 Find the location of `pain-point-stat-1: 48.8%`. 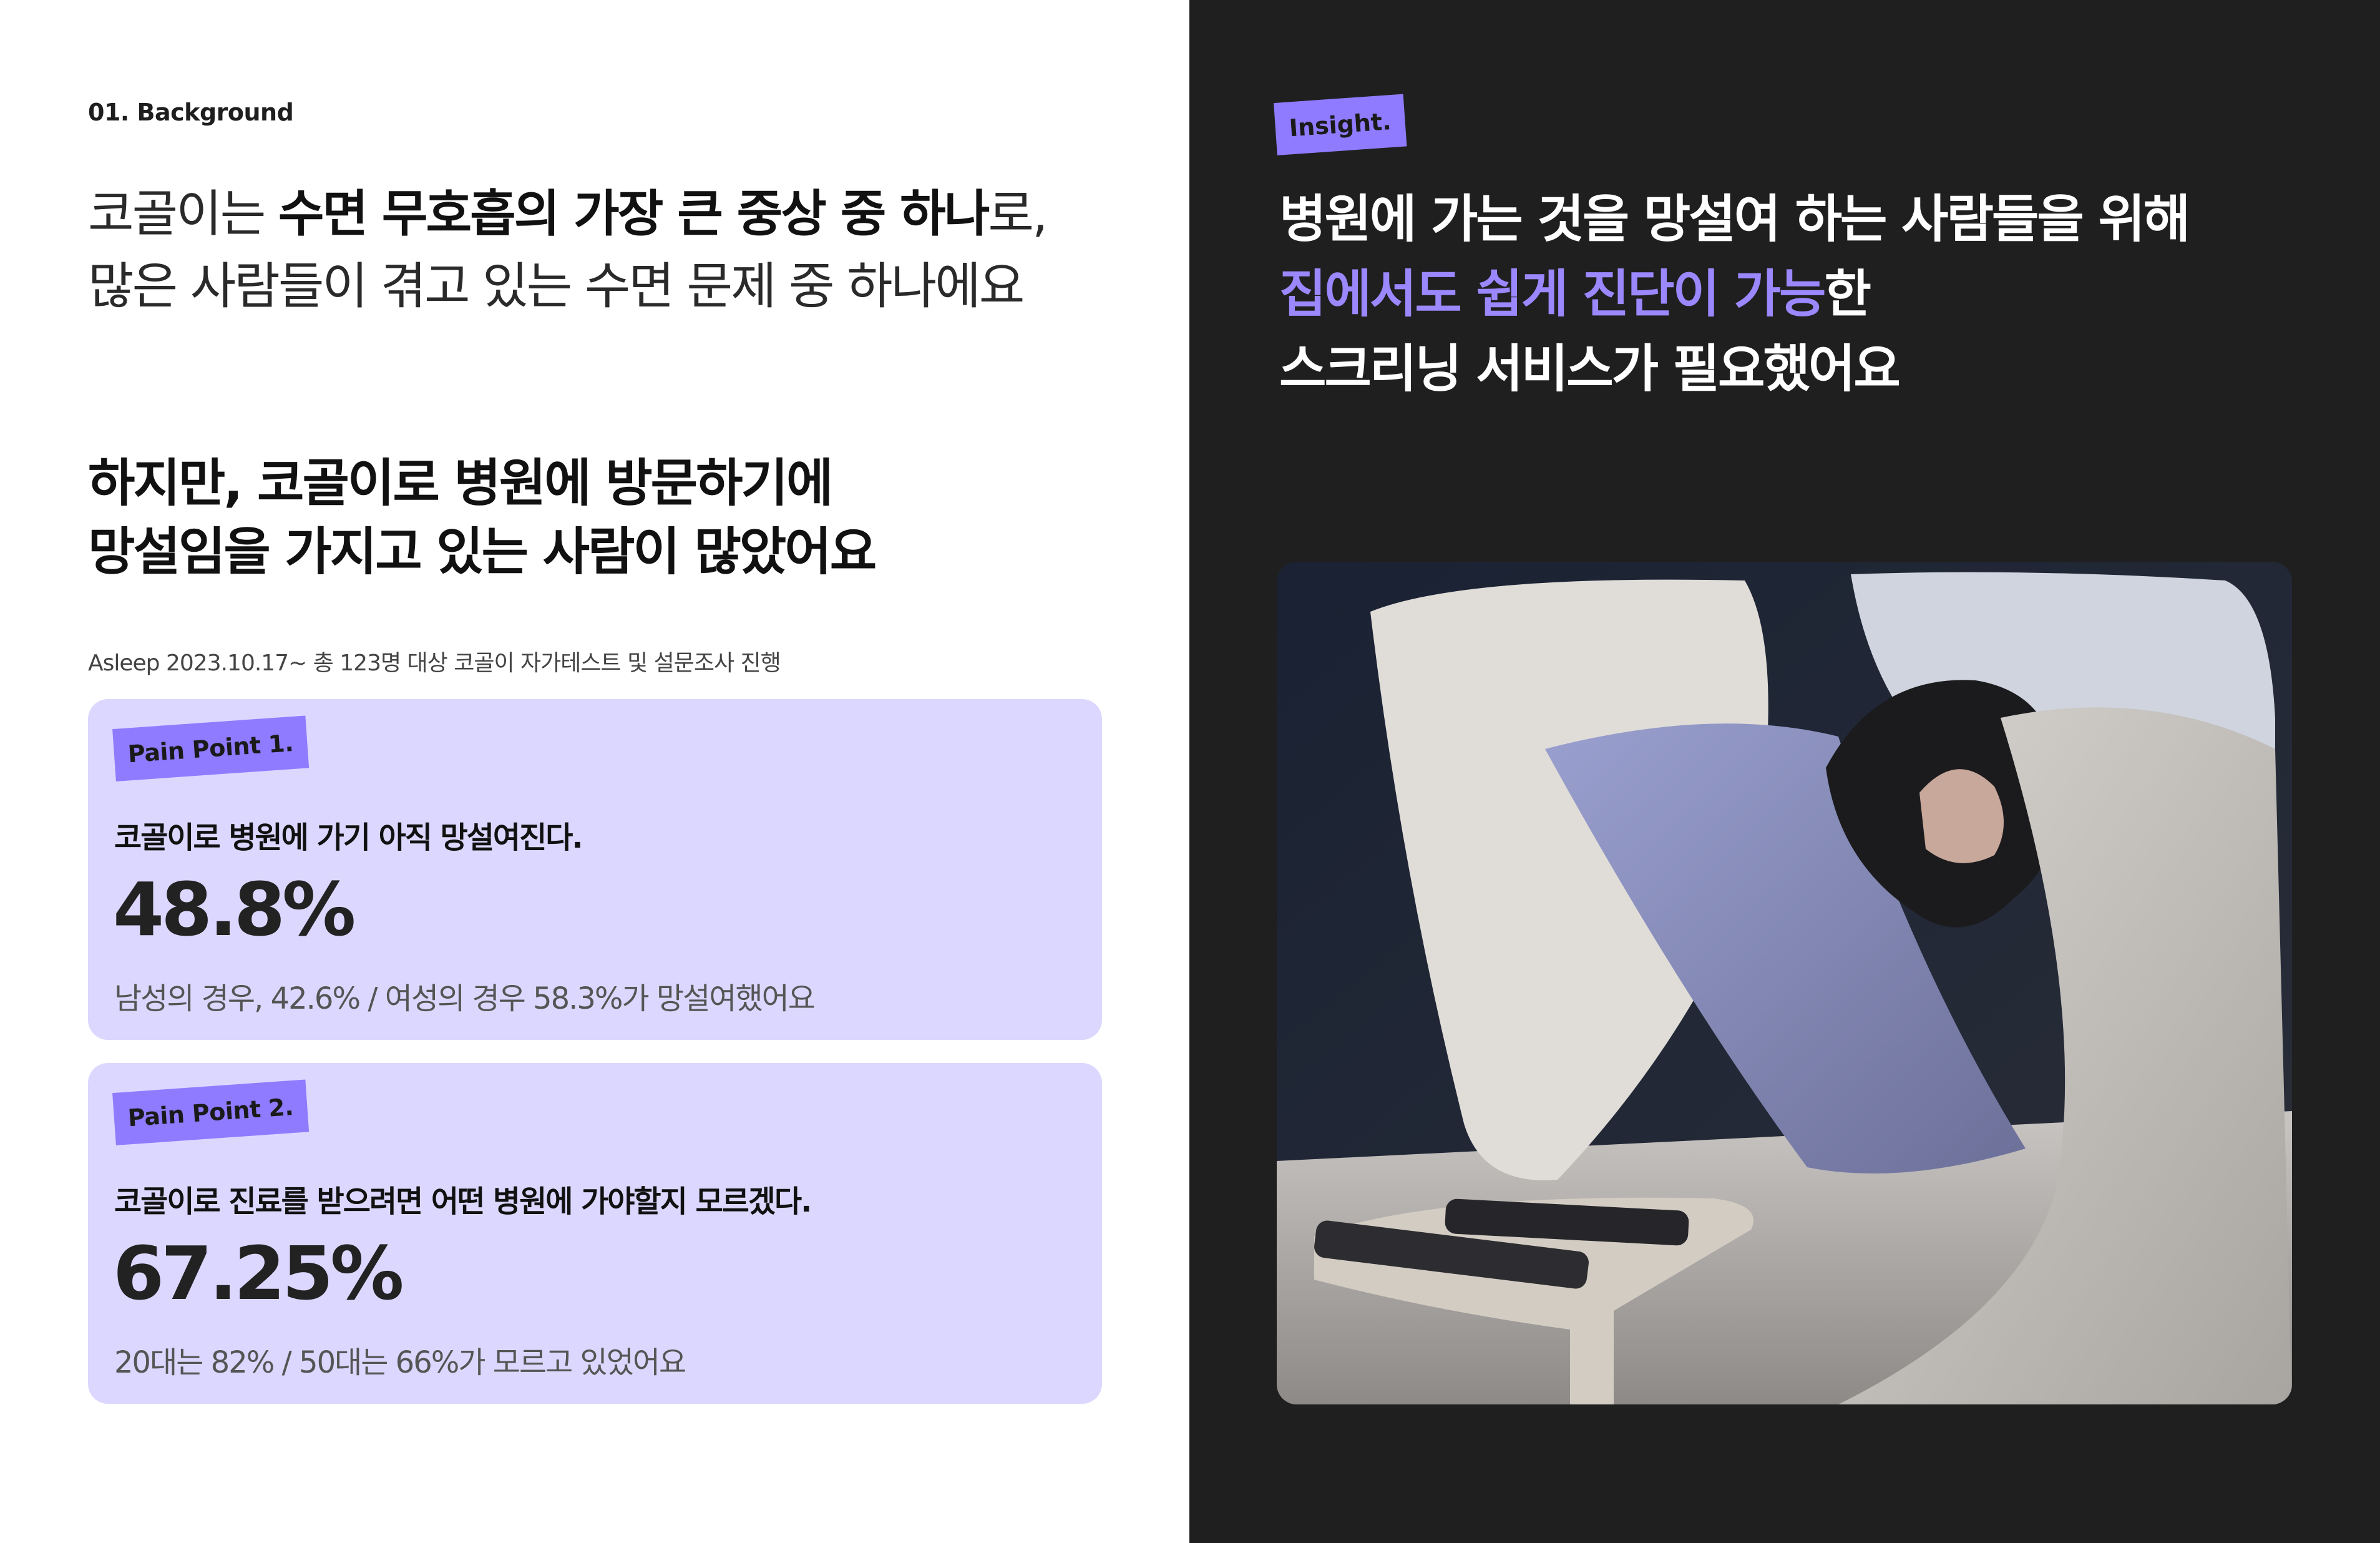

pain-point-stat-1: 48.8% is located at coordinates (235, 909).